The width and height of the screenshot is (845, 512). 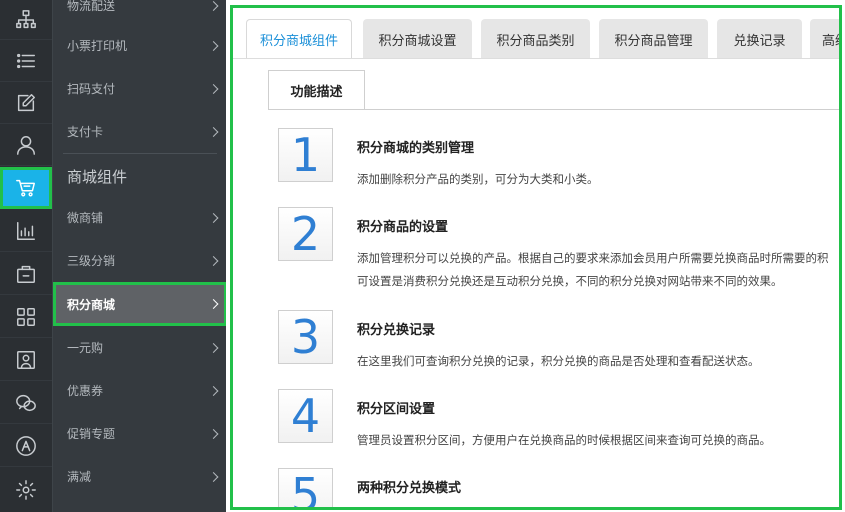 I want to click on tab-advanced: 高级, so click(x=824, y=39).